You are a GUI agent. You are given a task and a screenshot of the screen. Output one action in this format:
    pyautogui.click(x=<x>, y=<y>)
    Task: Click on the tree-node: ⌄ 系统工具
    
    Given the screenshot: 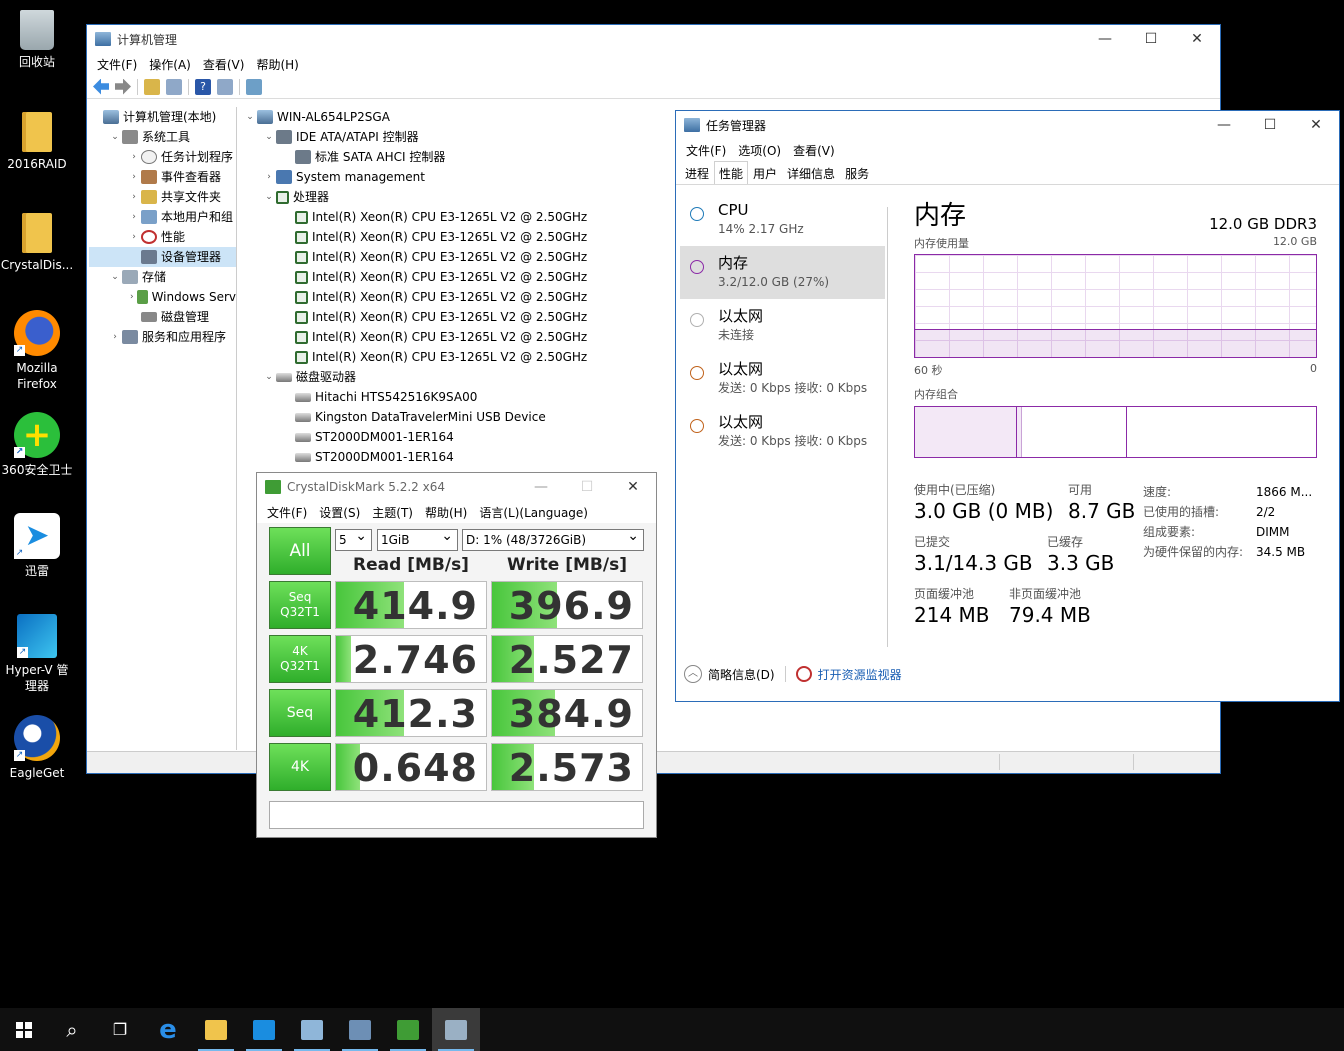 What is the action you would take?
    pyautogui.click(x=162, y=137)
    